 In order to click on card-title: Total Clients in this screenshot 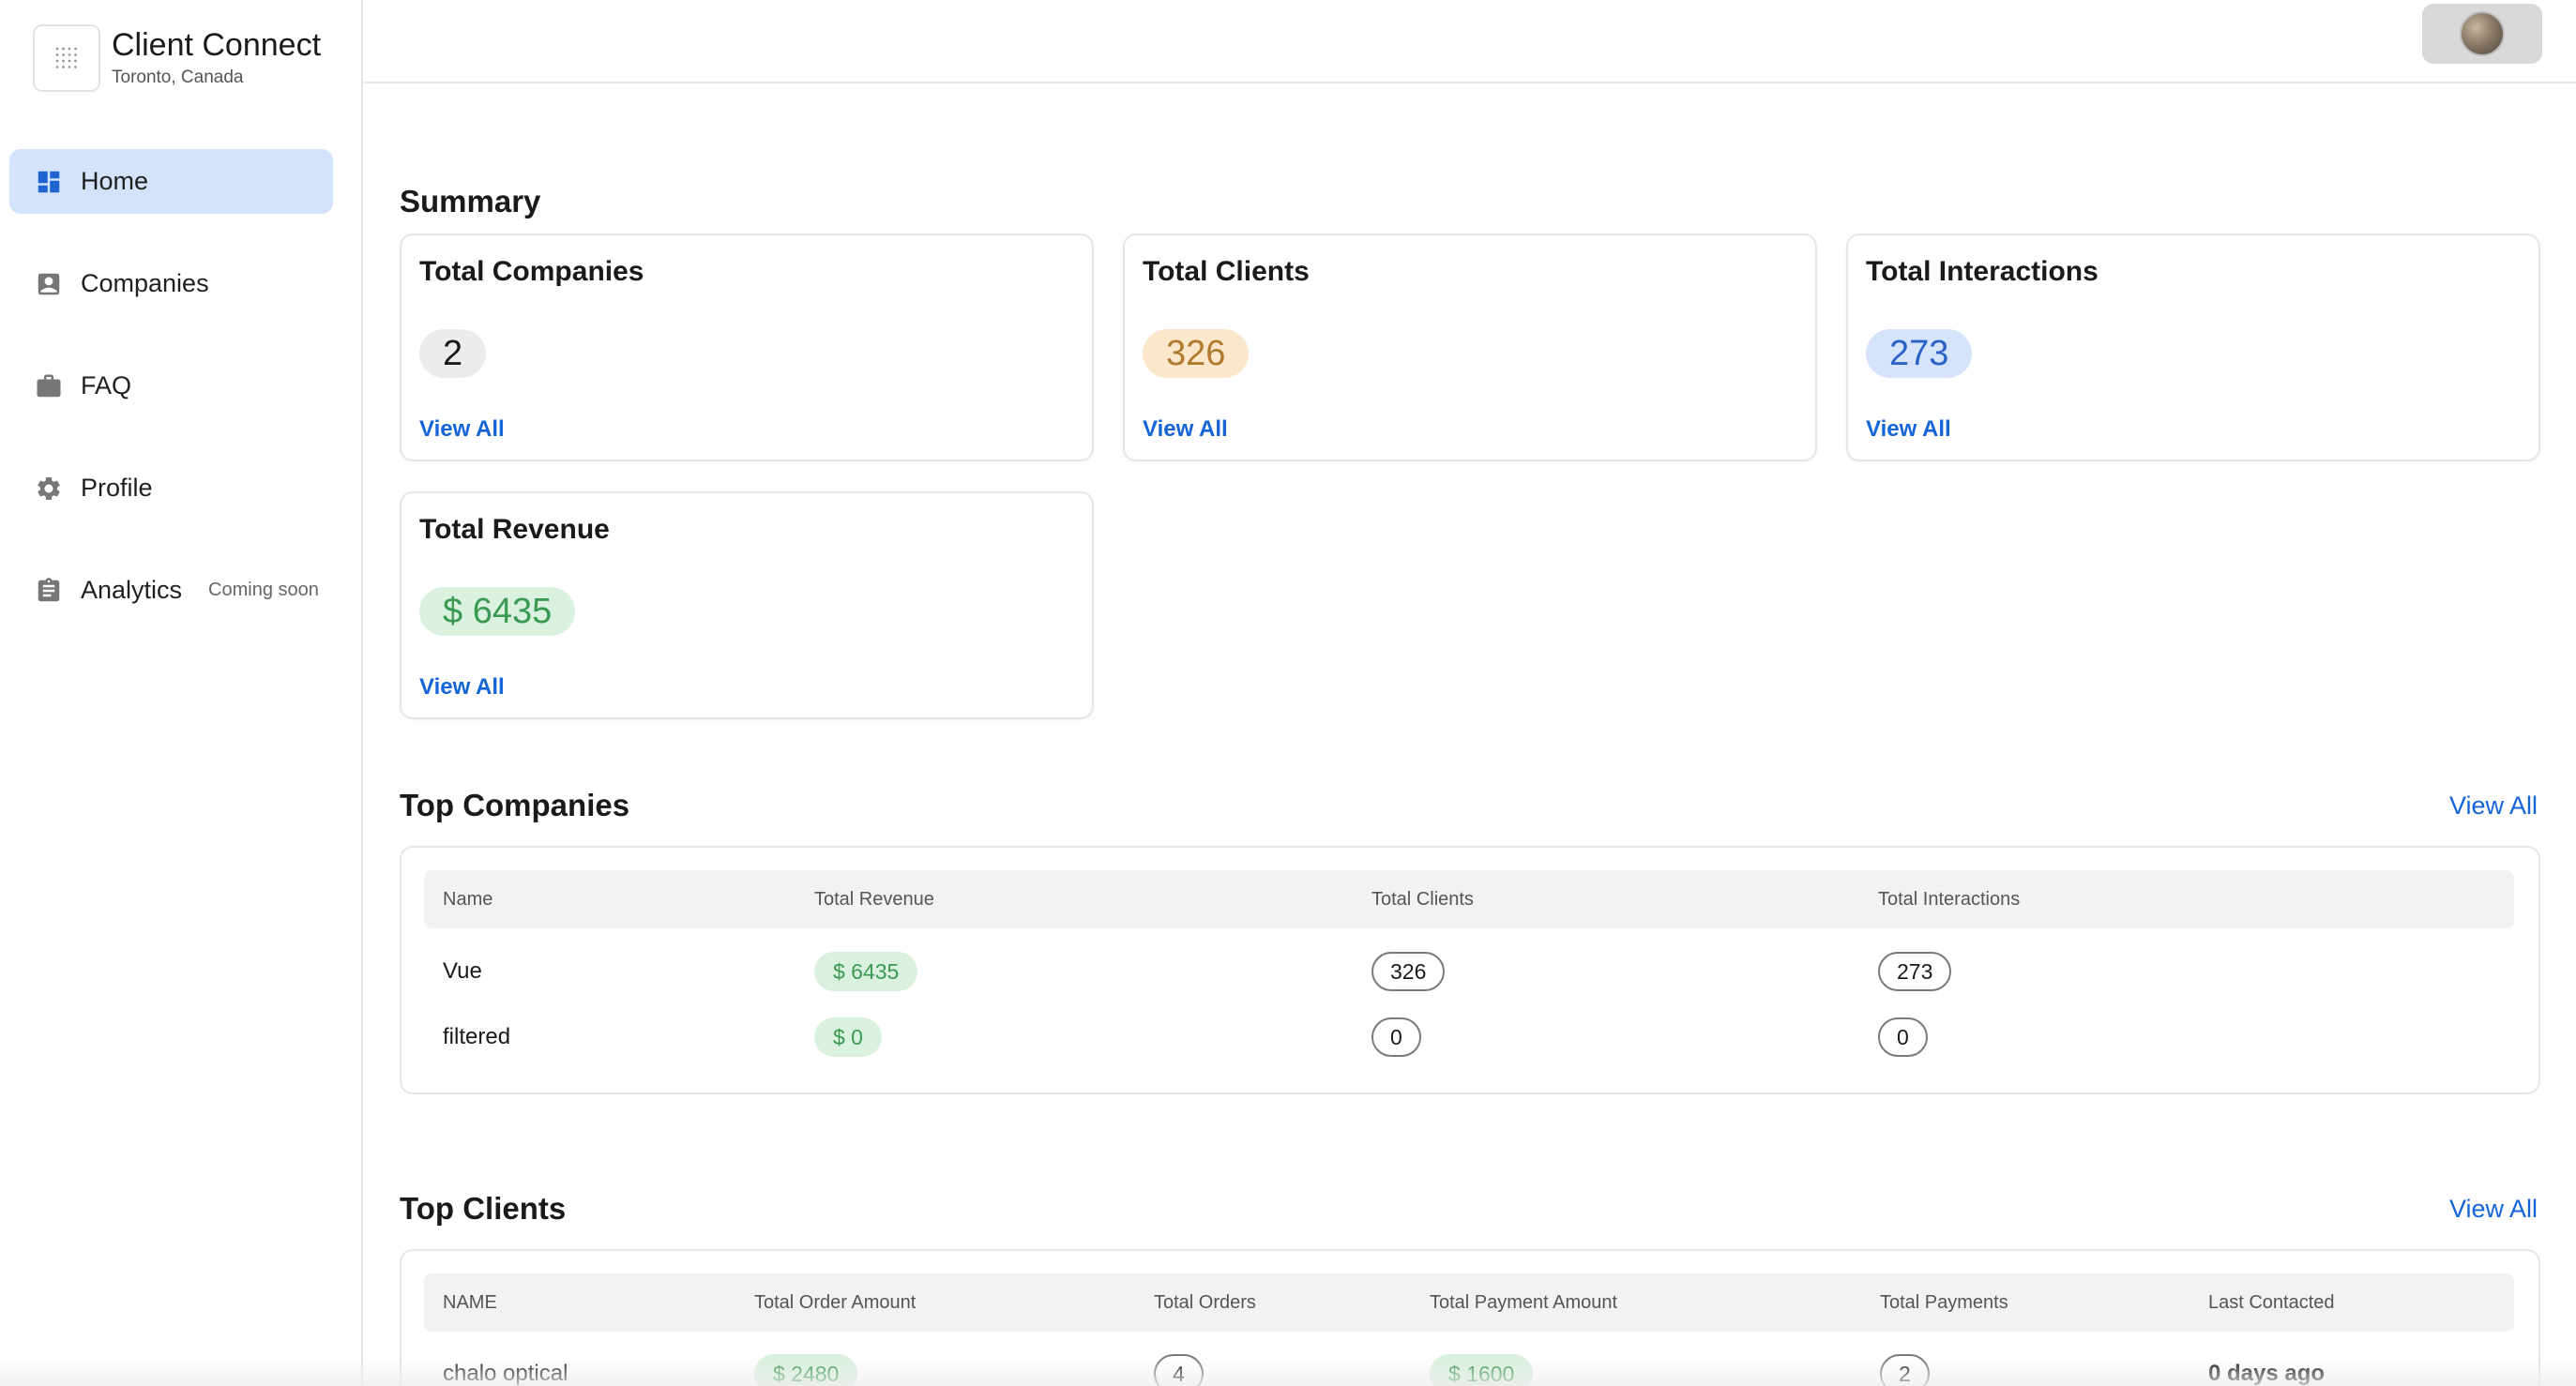, I will do `click(1226, 272)`.